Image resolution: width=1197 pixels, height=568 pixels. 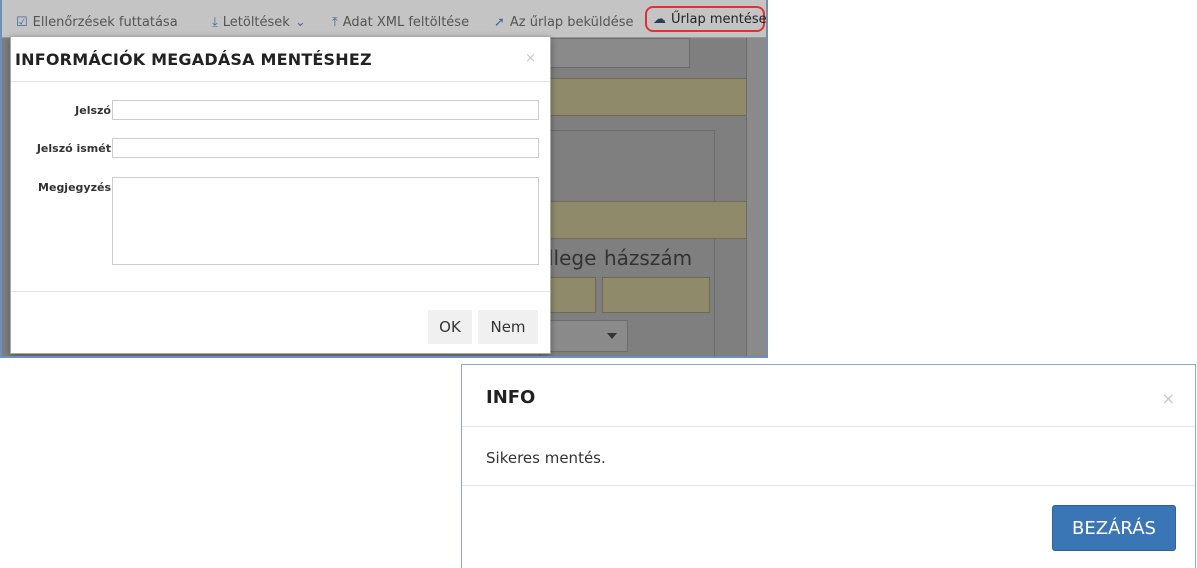 What do you see at coordinates (659, 19) in the screenshot?
I see `cloud-upload-icon: ☁` at bounding box center [659, 19].